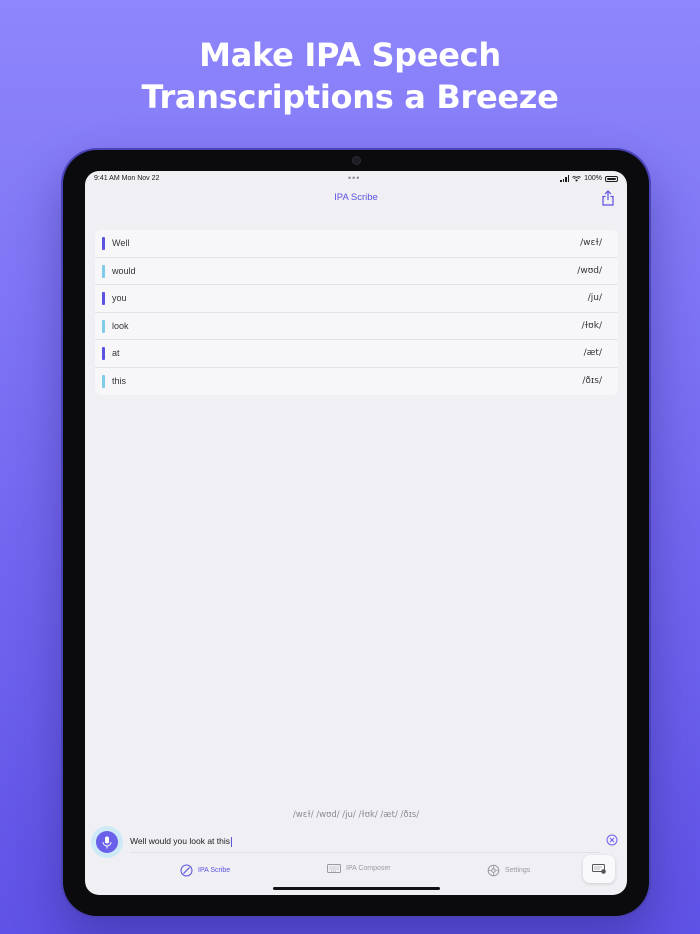  What do you see at coordinates (124, 270) in the screenshot?
I see `word-text: would` at bounding box center [124, 270].